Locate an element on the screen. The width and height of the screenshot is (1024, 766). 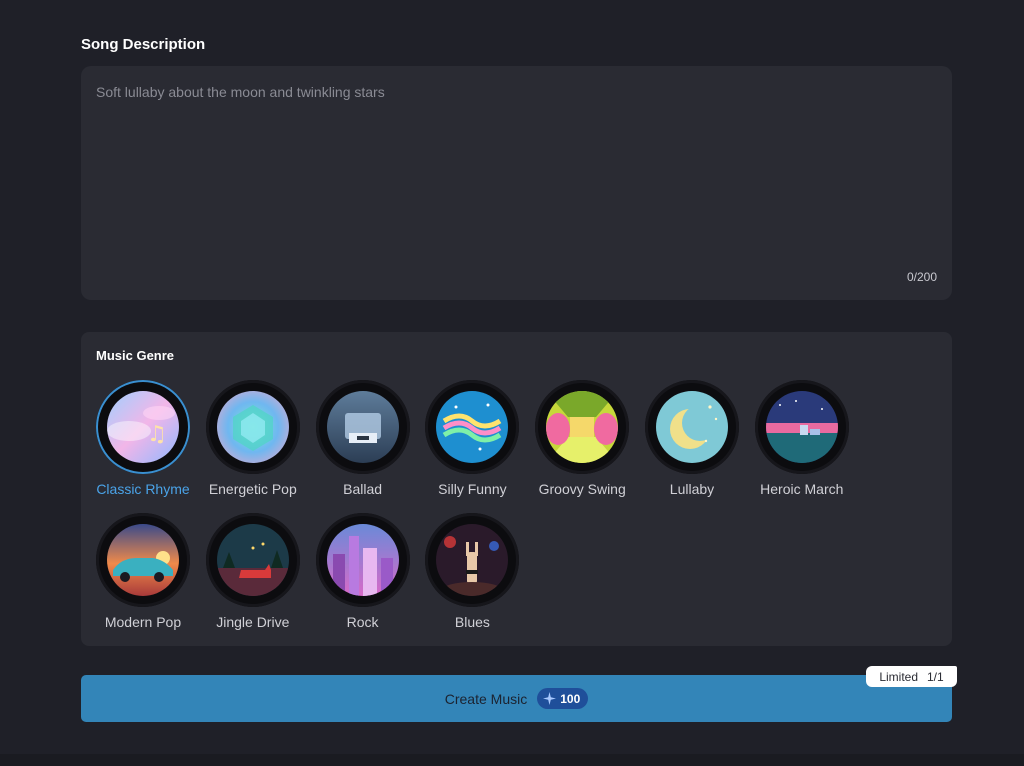
genre-label: Jingle Drive is located at coordinates (253, 622).